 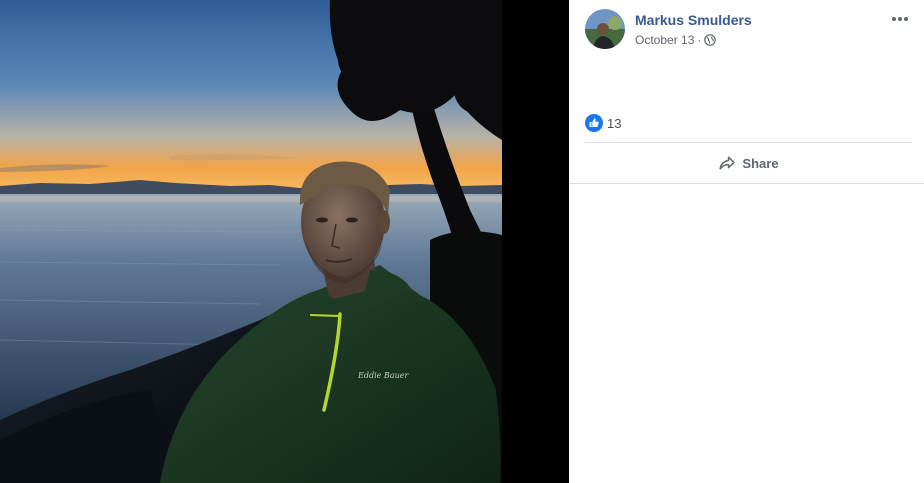 I want to click on post-meta: October 13 ·, so click(x=676, y=40).